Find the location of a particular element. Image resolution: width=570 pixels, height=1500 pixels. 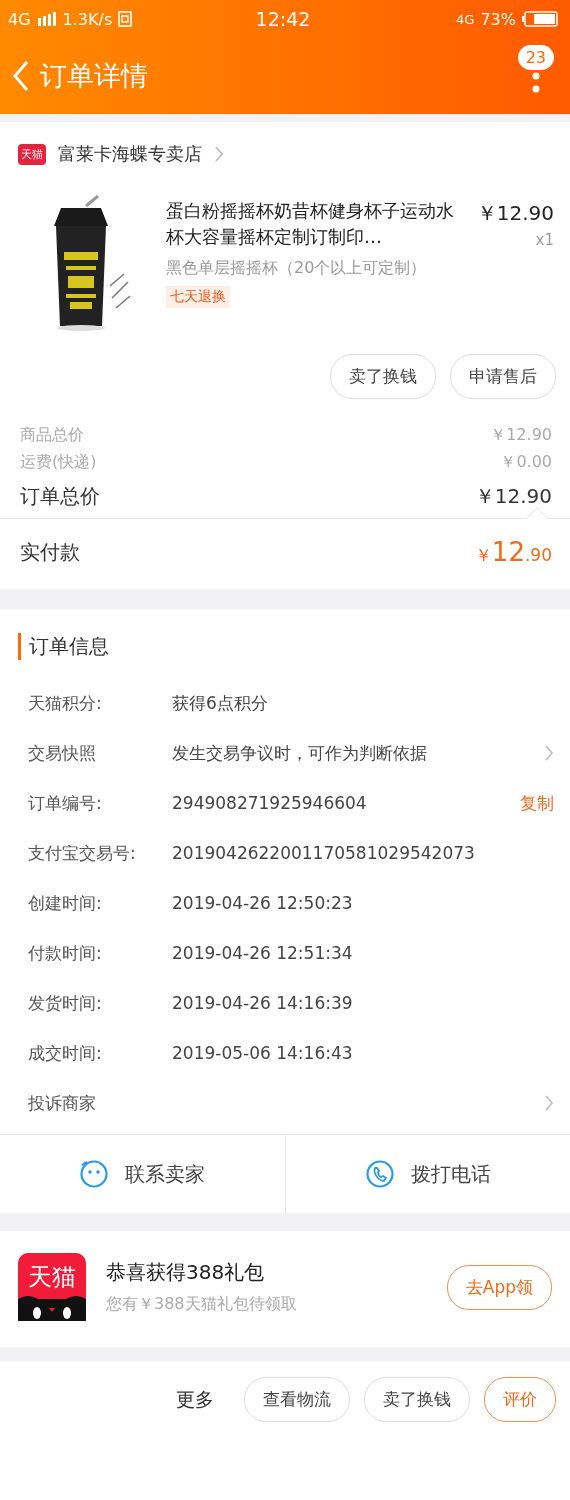

battery-percent: 73% is located at coordinates (498, 19).